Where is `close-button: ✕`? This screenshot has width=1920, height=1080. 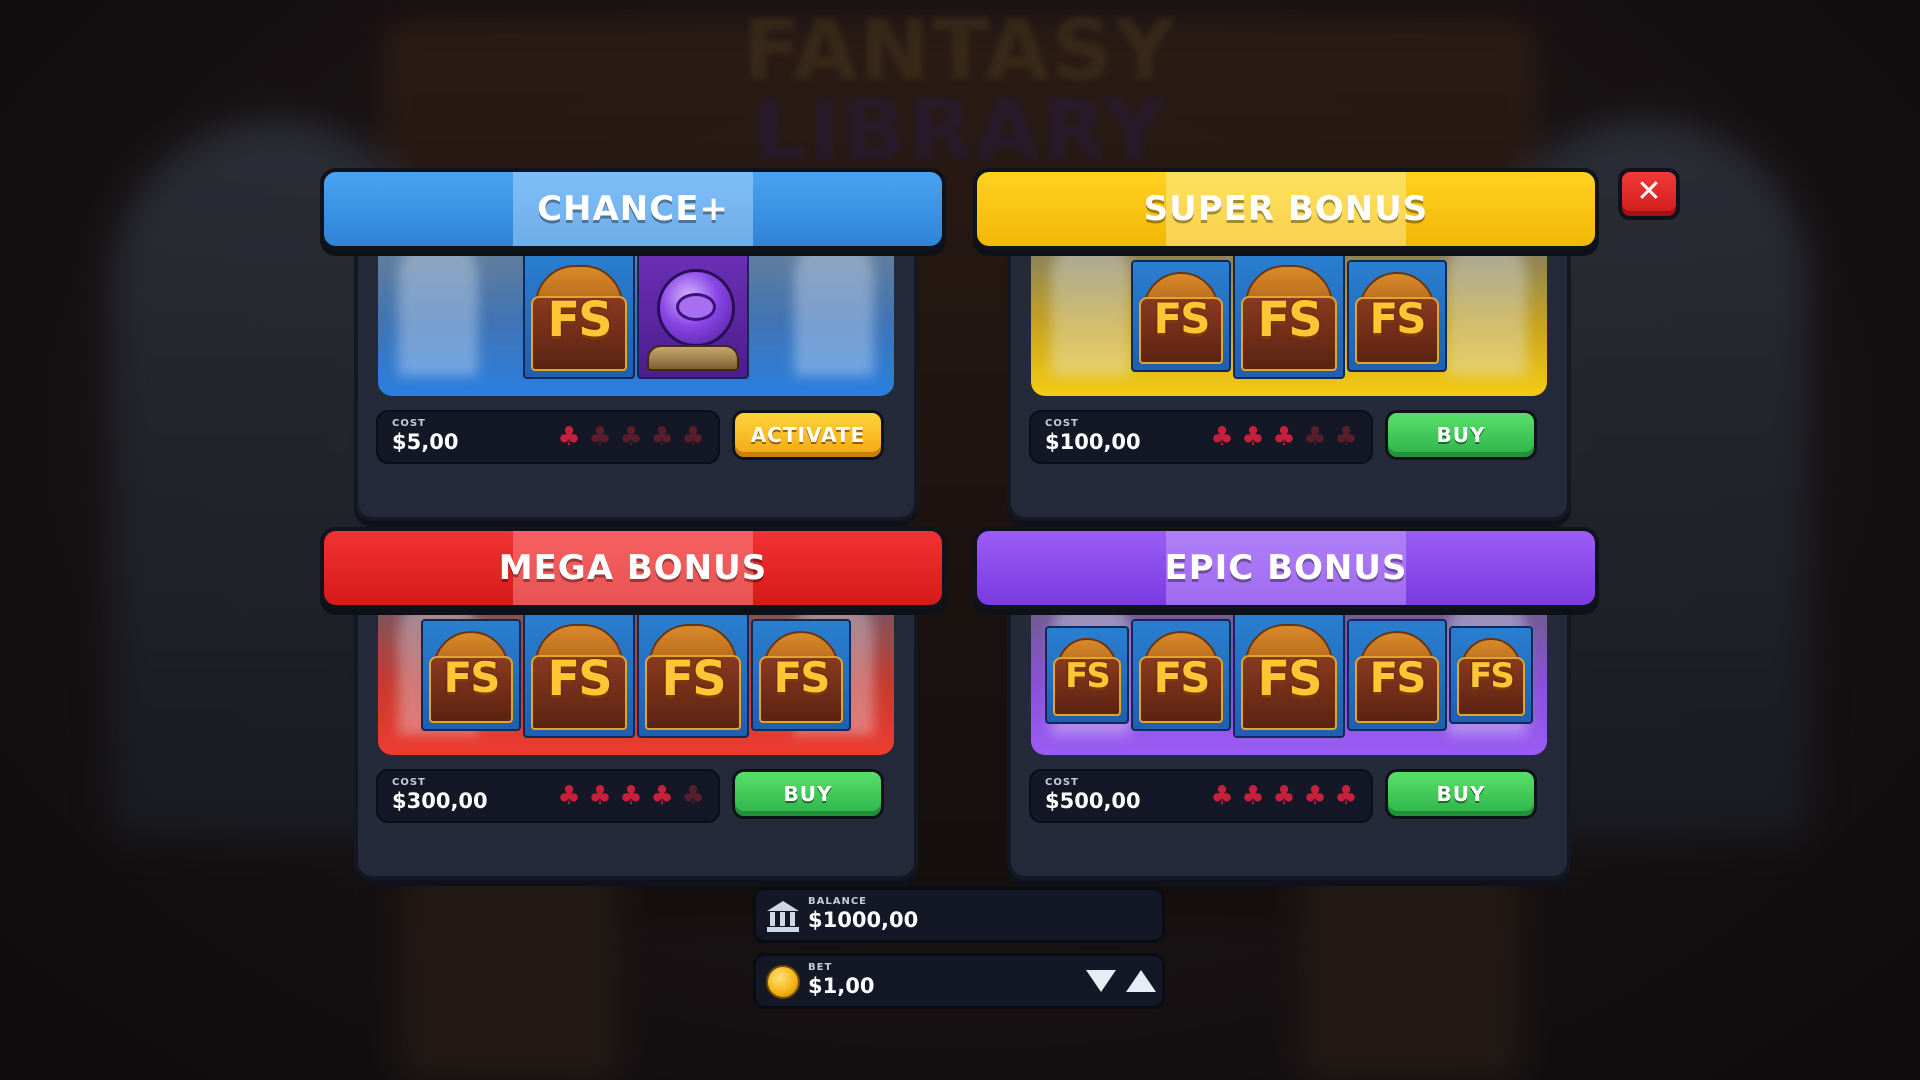 close-button: ✕ is located at coordinates (1649, 194).